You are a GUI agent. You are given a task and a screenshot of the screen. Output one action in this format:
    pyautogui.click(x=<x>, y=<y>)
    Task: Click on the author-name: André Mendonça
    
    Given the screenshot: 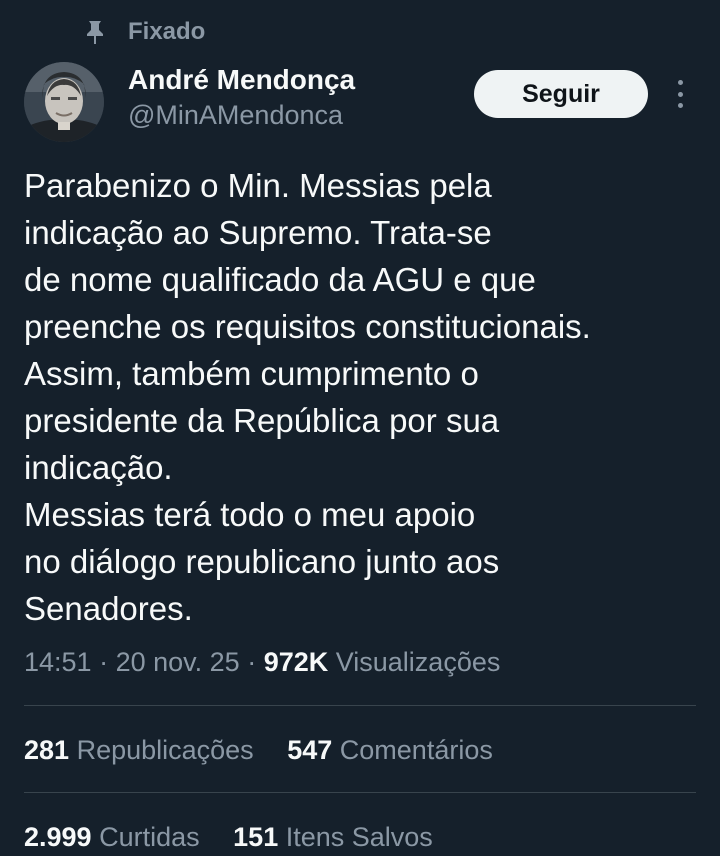 What is the action you would take?
    pyautogui.click(x=241, y=80)
    